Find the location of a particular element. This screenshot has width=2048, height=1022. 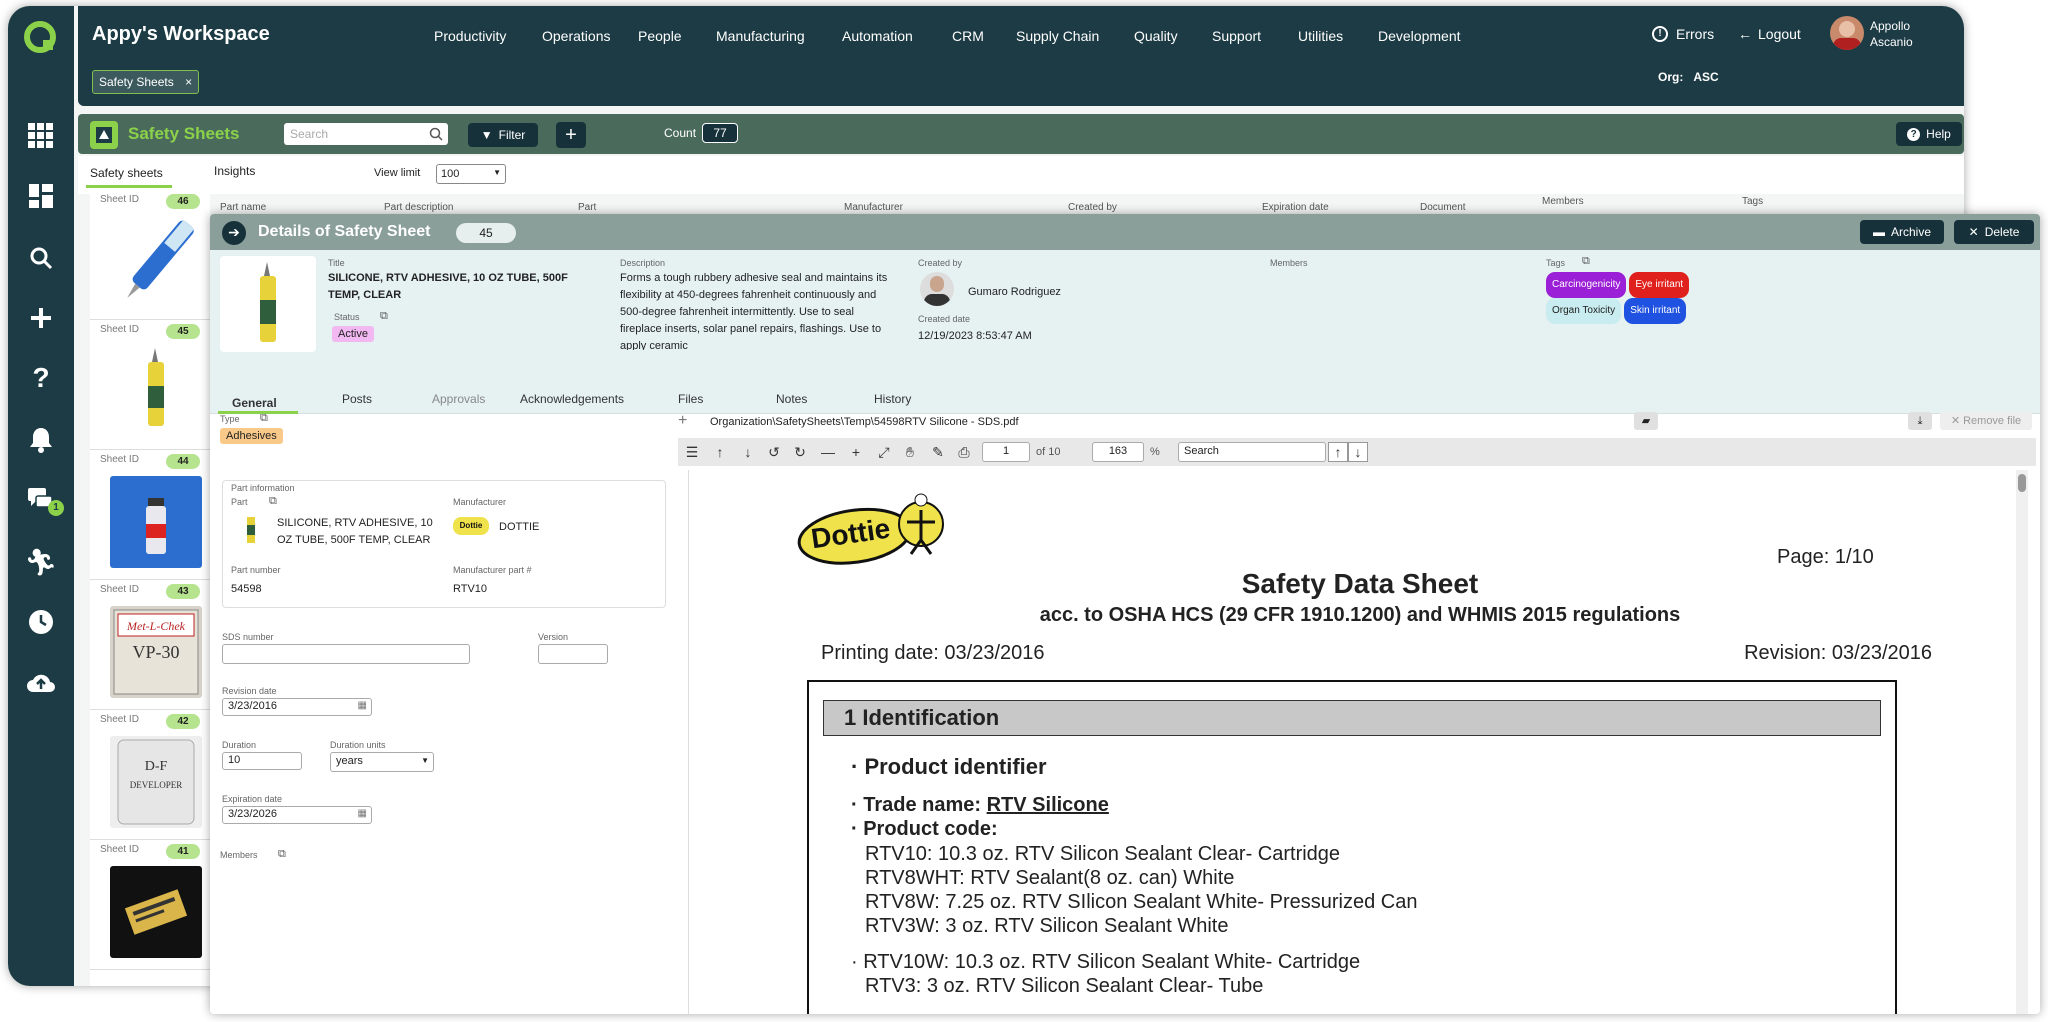

dashboard-icon is located at coordinates (41, 196).